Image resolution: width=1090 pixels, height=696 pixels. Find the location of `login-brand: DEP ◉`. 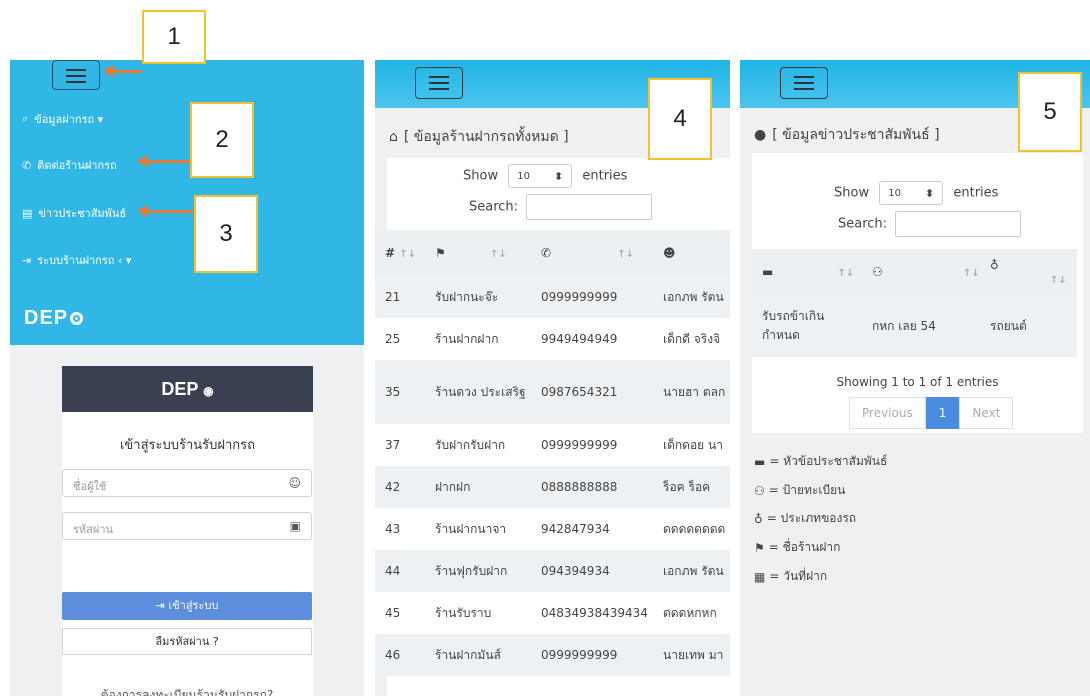

login-brand: DEP ◉ is located at coordinates (187, 389).